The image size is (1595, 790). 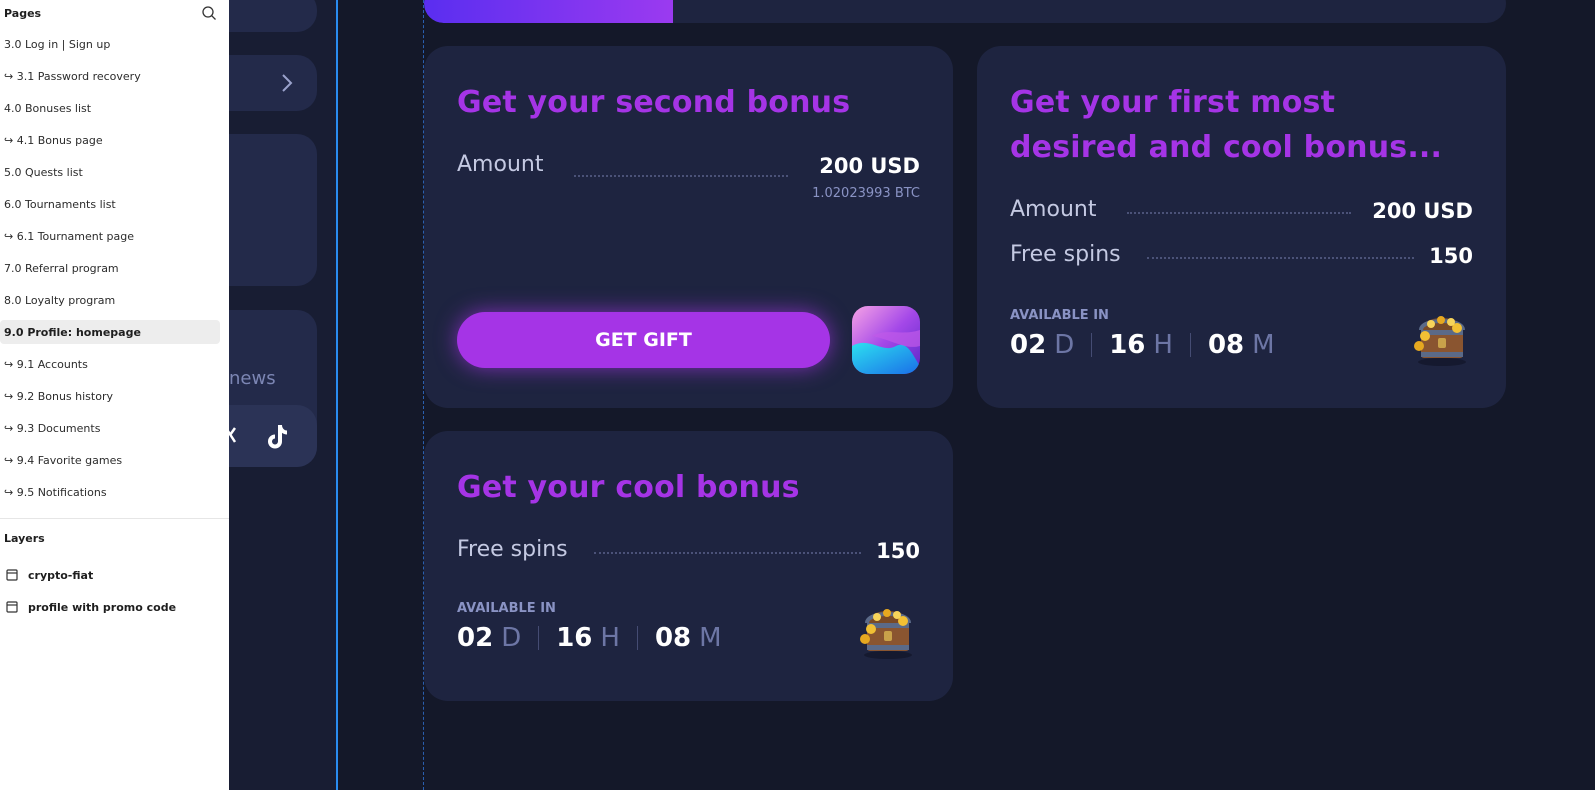 I want to click on page-item: 8.0 Loyalty program, so click(x=110, y=300).